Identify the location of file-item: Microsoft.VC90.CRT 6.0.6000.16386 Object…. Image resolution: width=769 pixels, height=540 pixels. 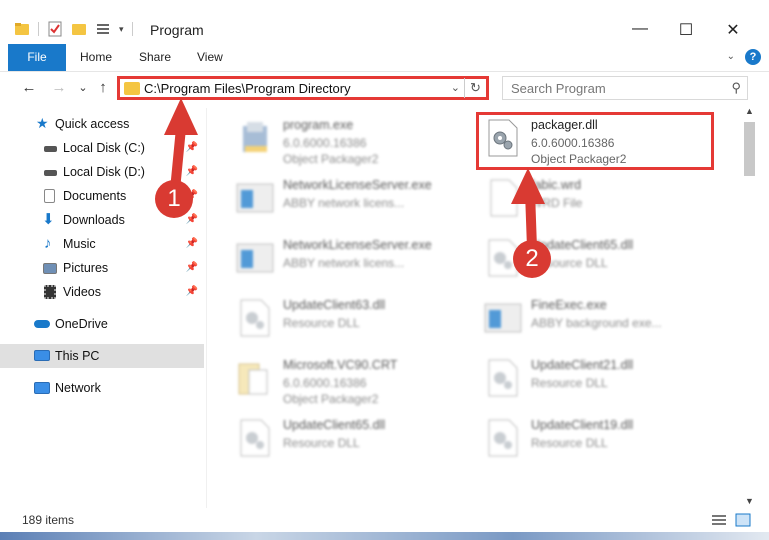
(351, 380).